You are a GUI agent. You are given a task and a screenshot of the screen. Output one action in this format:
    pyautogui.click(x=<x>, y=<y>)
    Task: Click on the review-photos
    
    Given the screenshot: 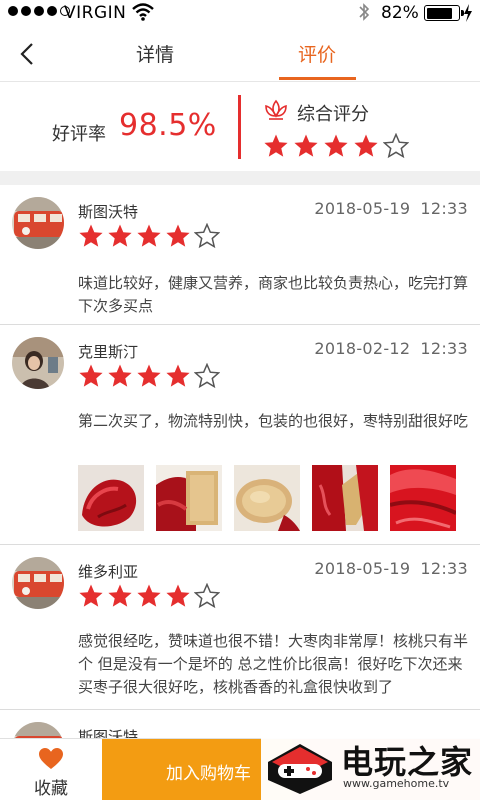 What is the action you would take?
    pyautogui.click(x=267, y=498)
    